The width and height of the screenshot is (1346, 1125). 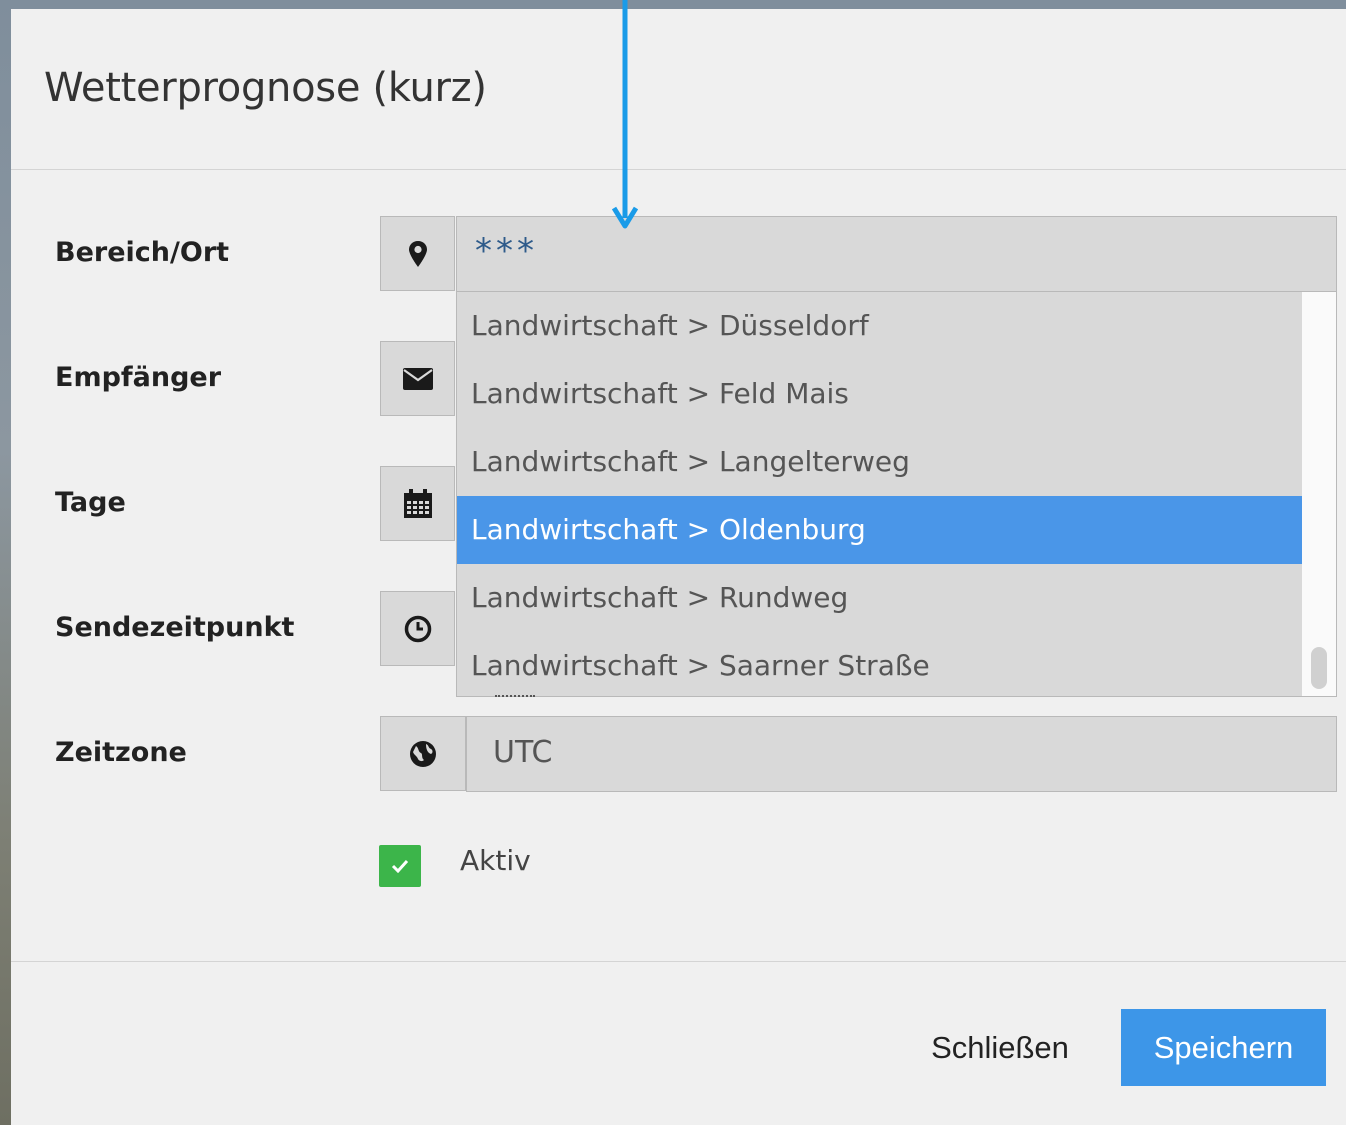 What do you see at coordinates (523, 752) in the screenshot?
I see `timezone-value: UTC` at bounding box center [523, 752].